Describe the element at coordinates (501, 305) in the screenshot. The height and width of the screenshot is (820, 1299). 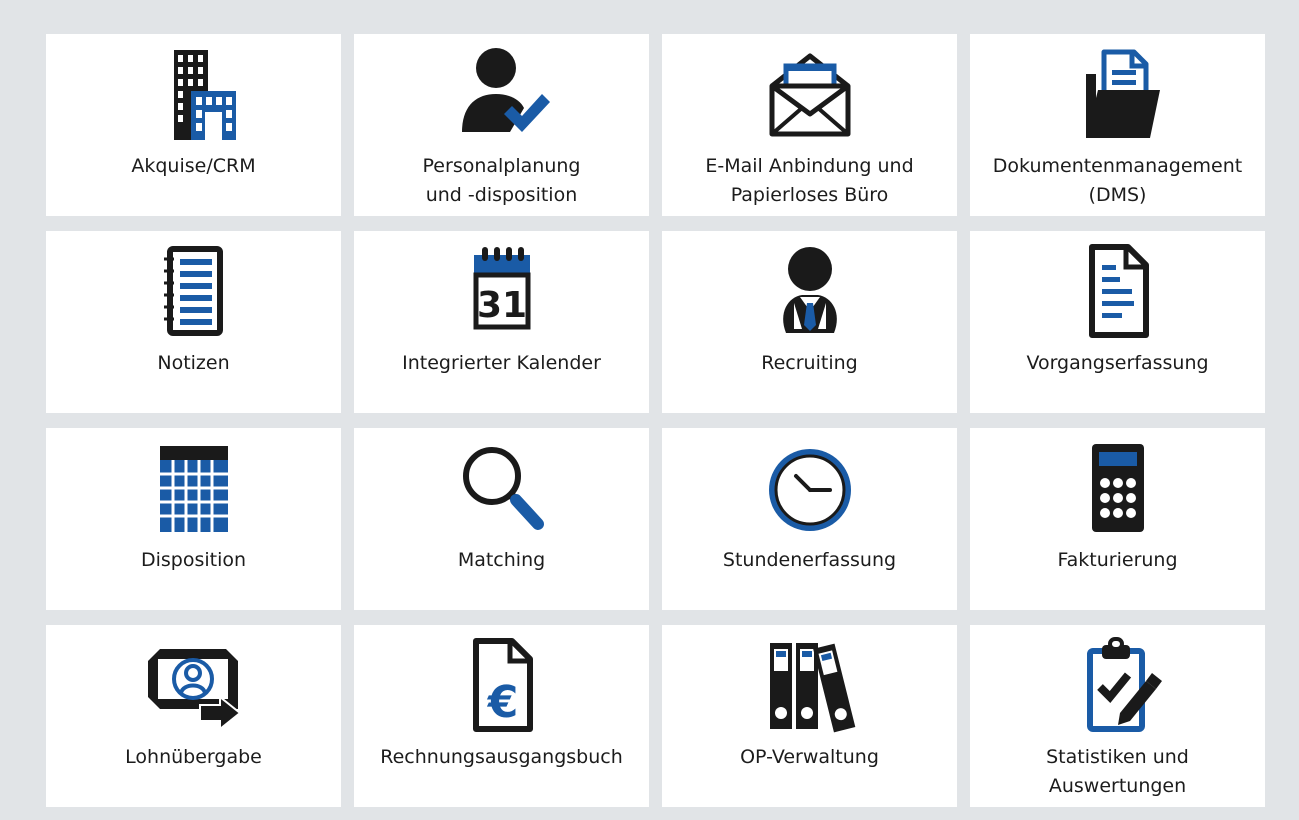
I see `svg-text: 31` at that location.